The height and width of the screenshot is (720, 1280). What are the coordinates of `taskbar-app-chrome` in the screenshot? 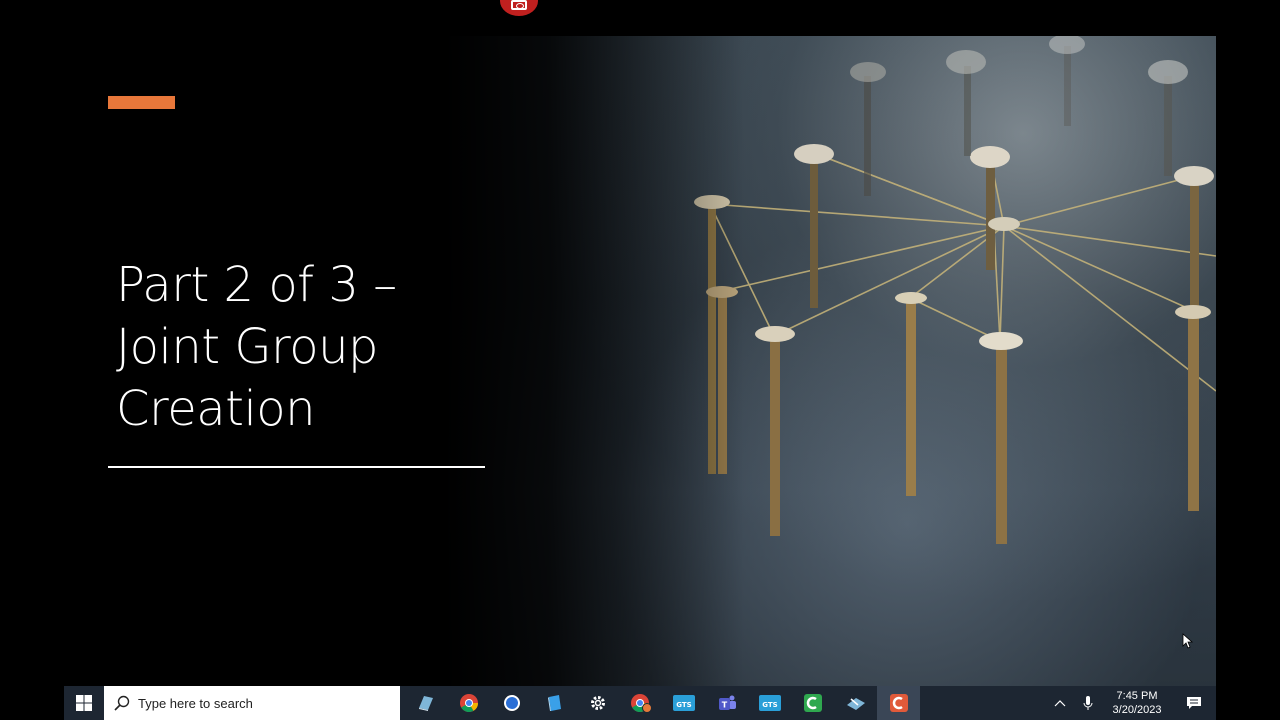 It's located at (468, 703).